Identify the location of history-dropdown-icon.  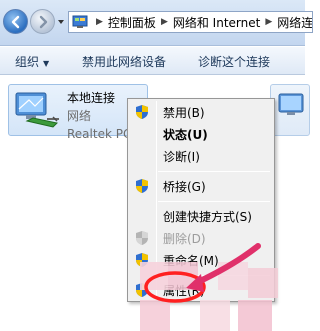
(61, 22).